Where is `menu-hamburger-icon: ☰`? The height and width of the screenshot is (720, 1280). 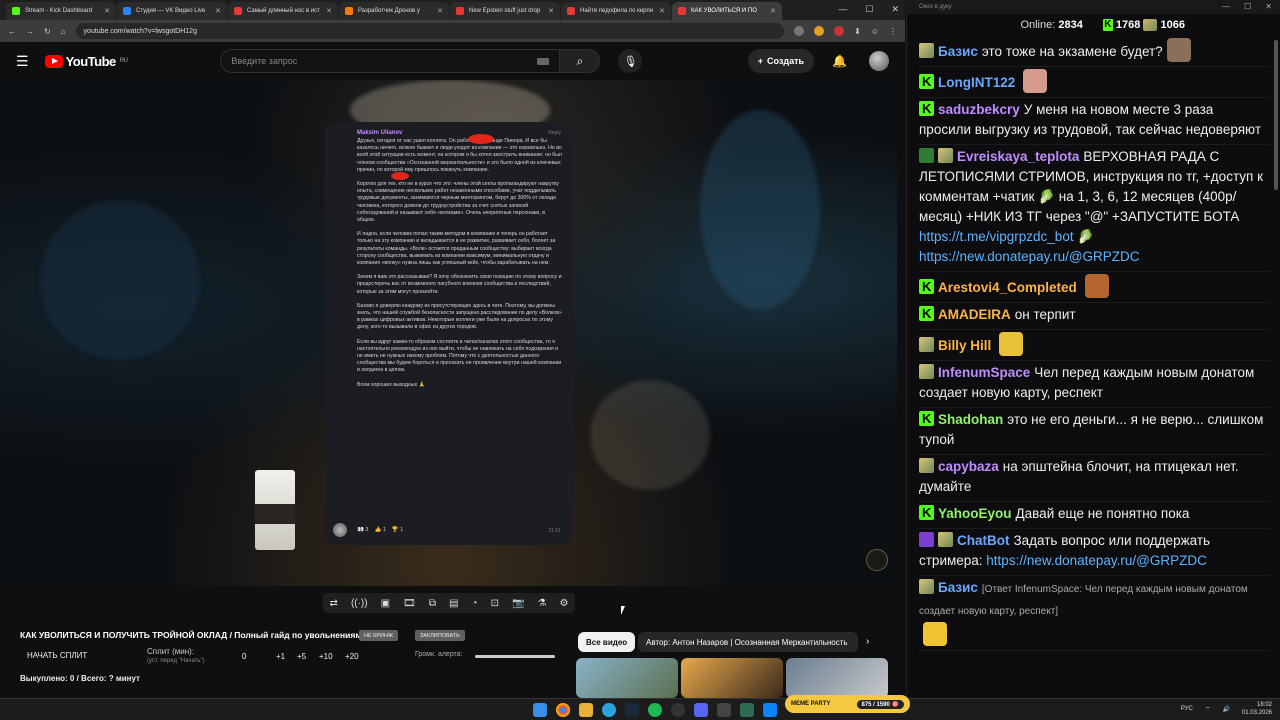 menu-hamburger-icon: ☰ is located at coordinates (22, 61).